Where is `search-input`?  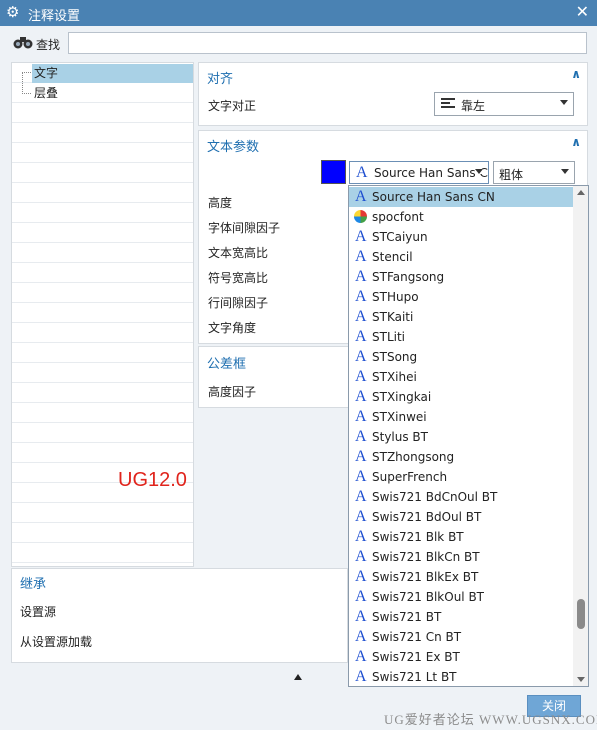
search-input is located at coordinates (327, 43).